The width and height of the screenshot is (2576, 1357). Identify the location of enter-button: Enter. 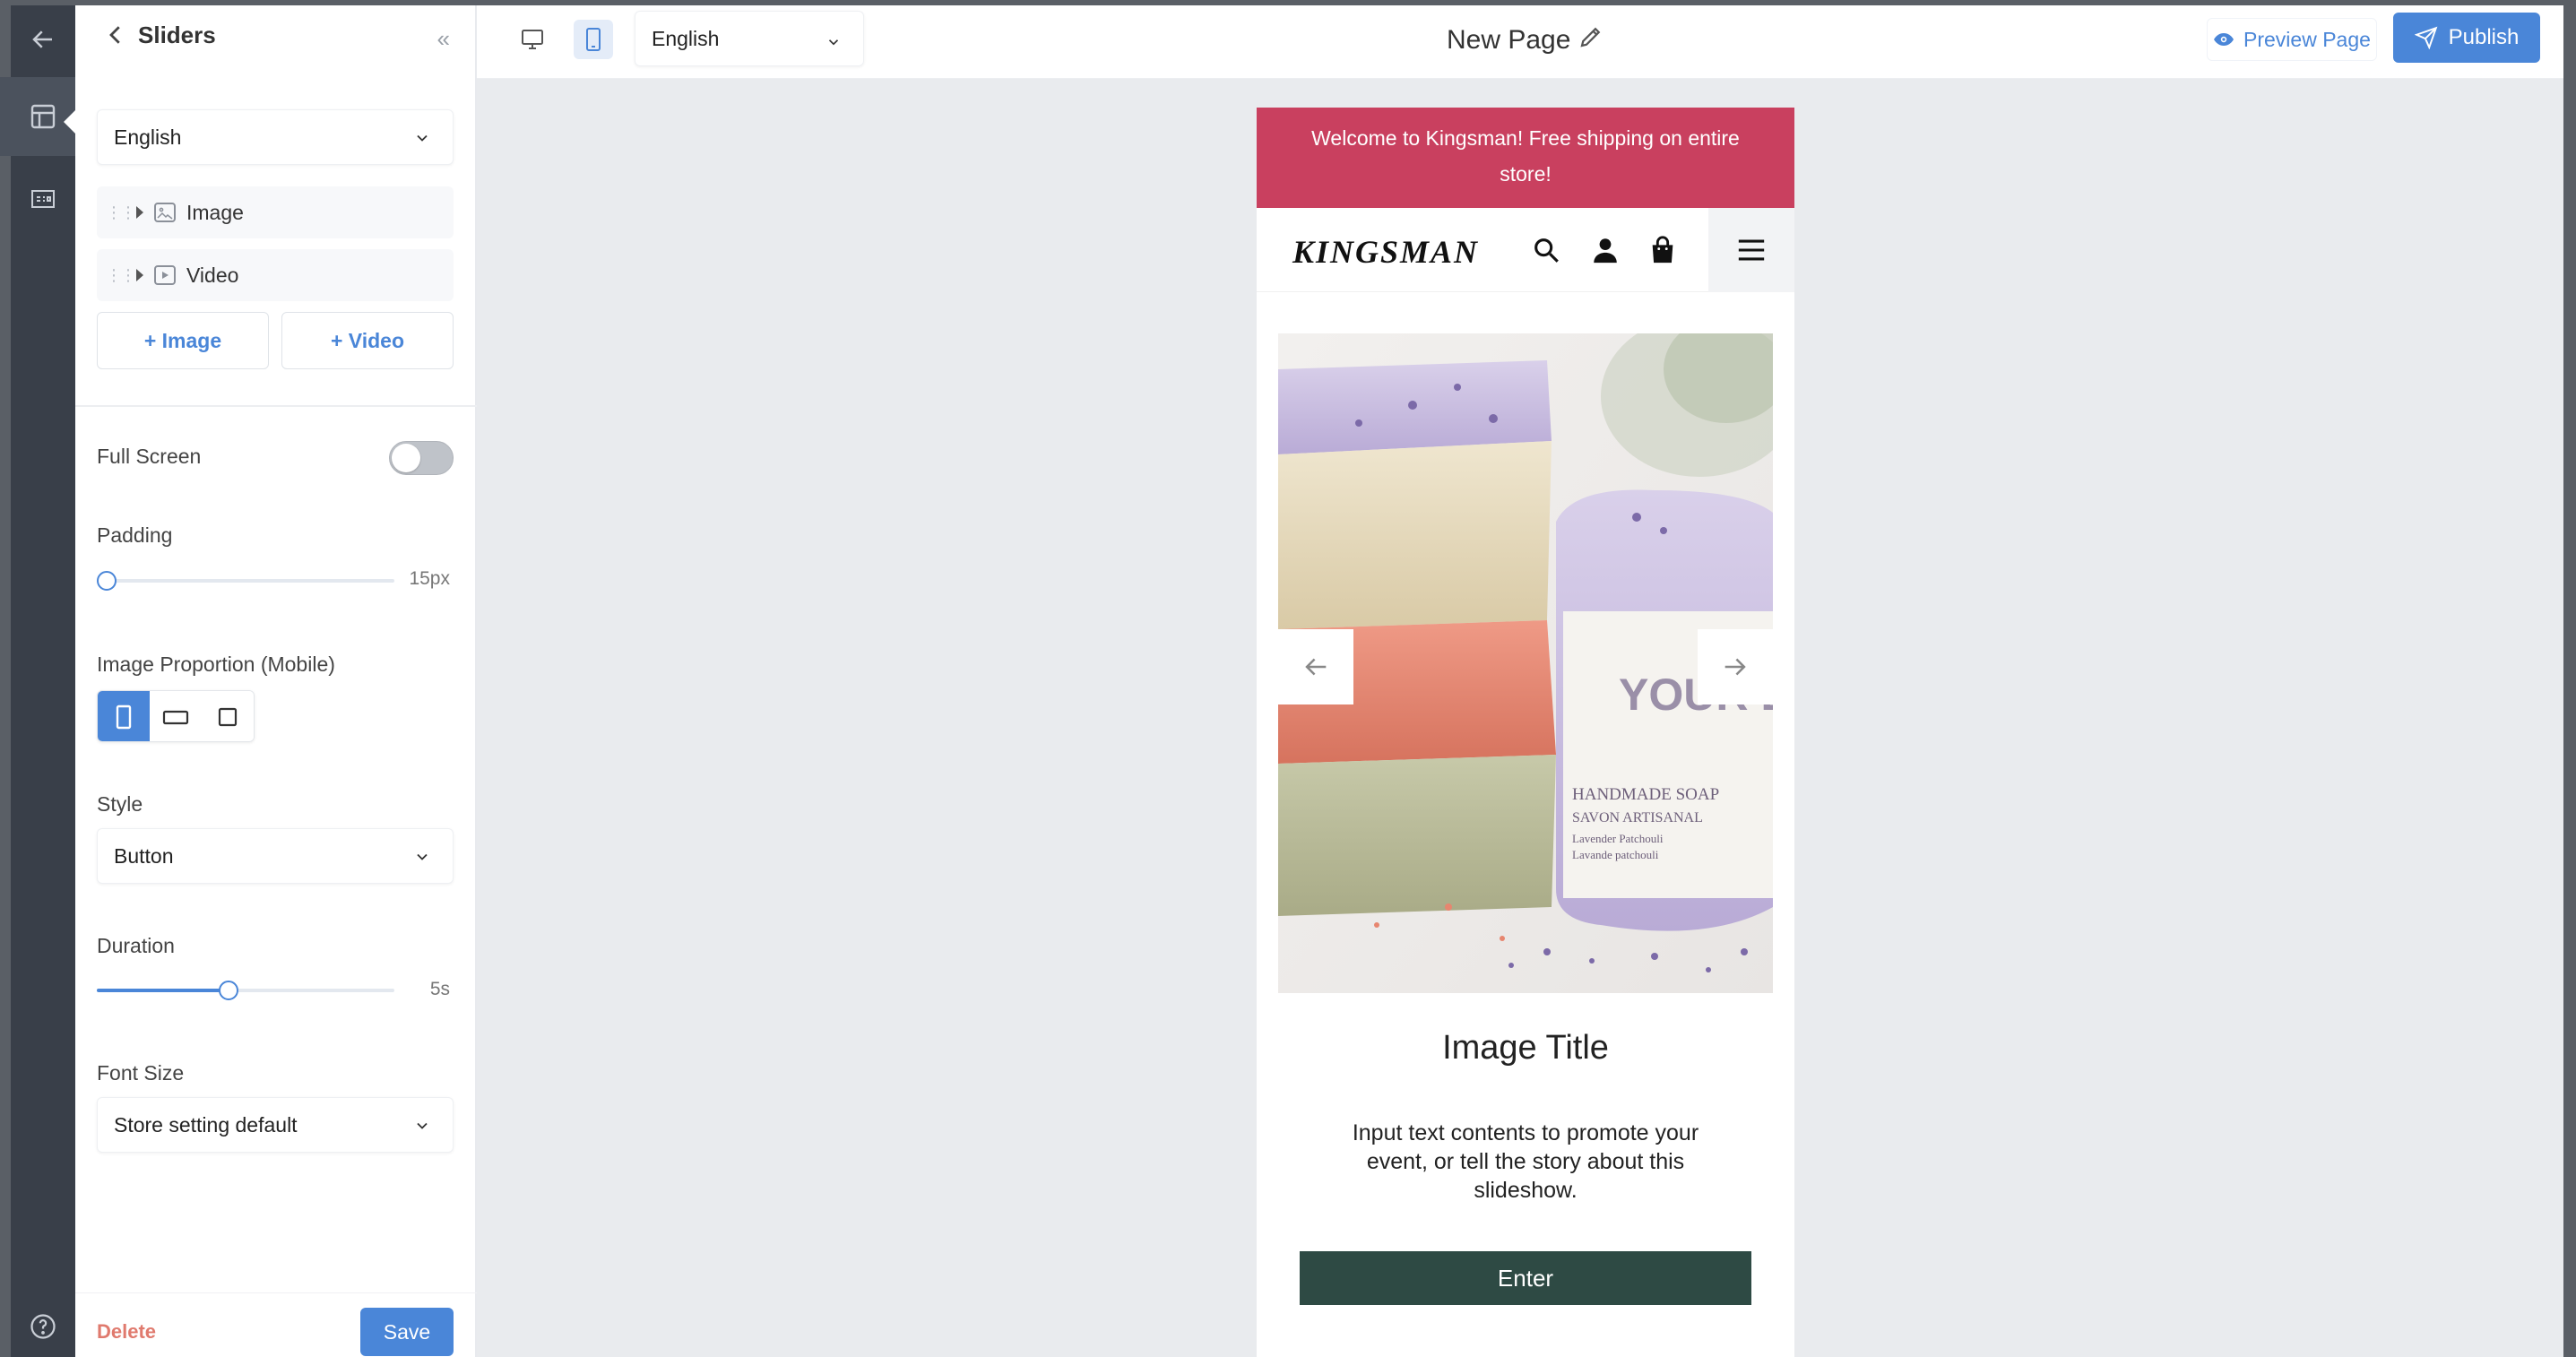
(1525, 1278).